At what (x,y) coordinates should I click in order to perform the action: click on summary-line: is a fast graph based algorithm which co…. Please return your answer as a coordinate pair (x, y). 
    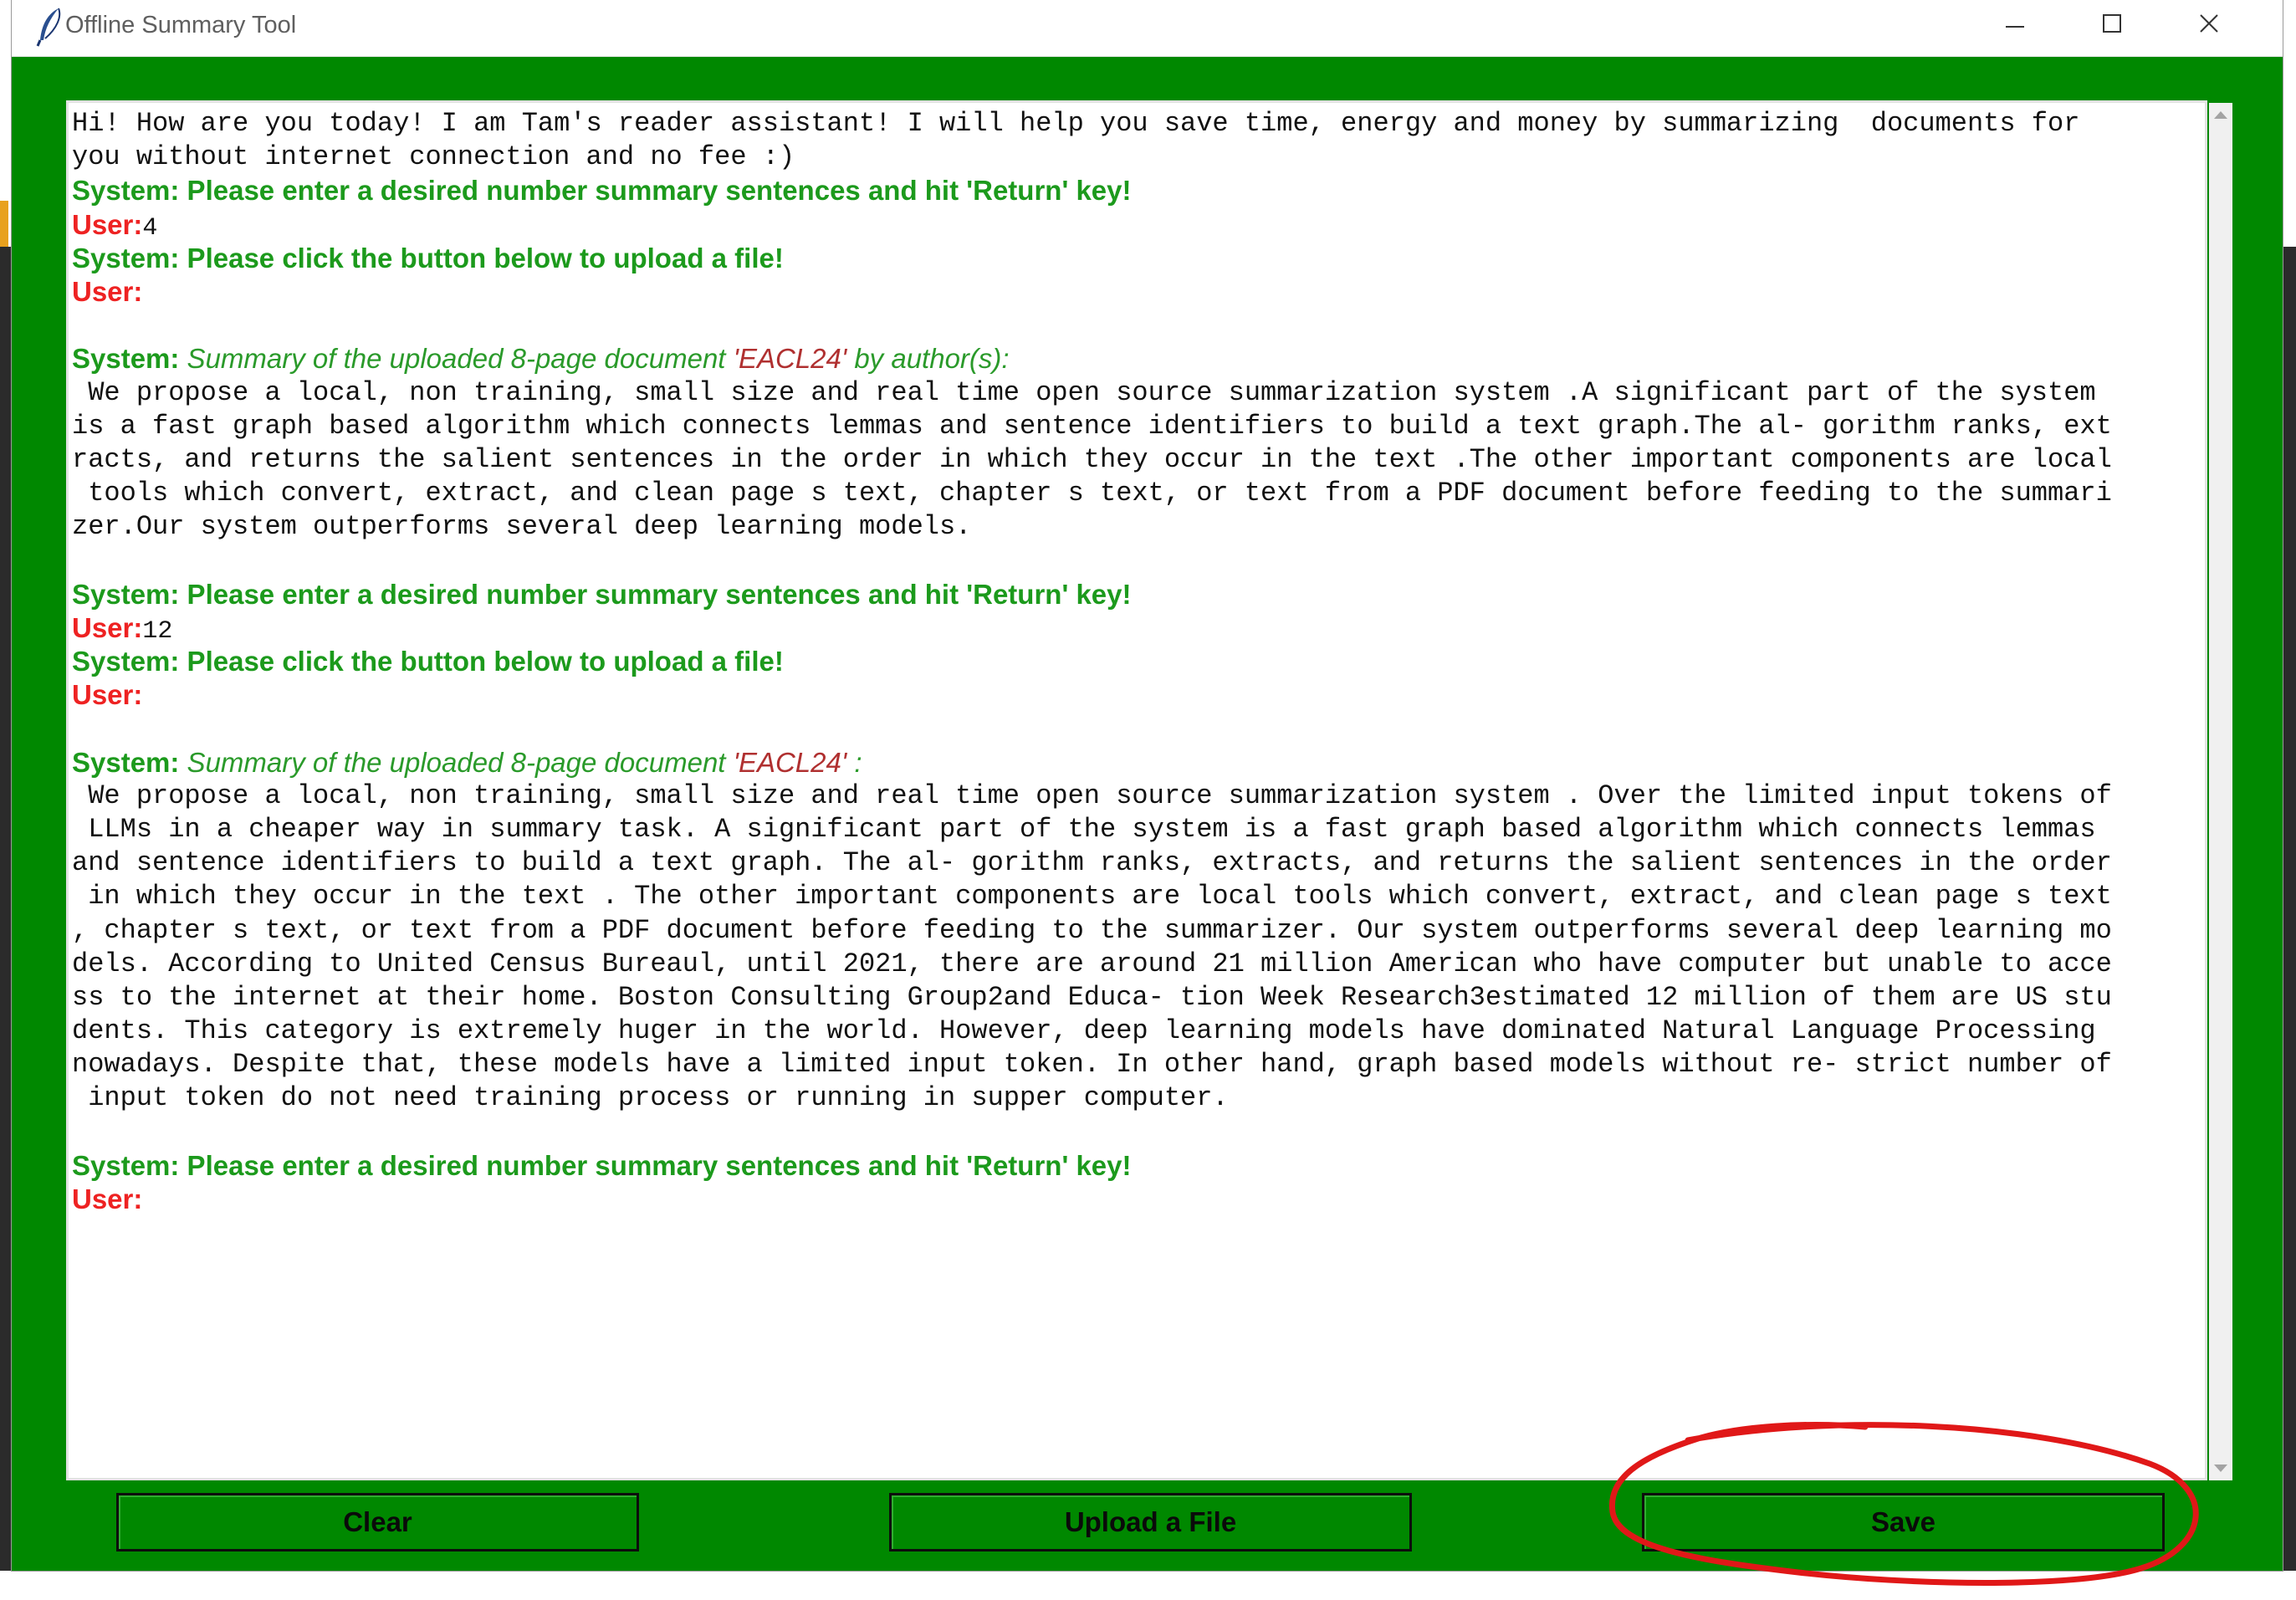
    Looking at the image, I should click on (1092, 426).